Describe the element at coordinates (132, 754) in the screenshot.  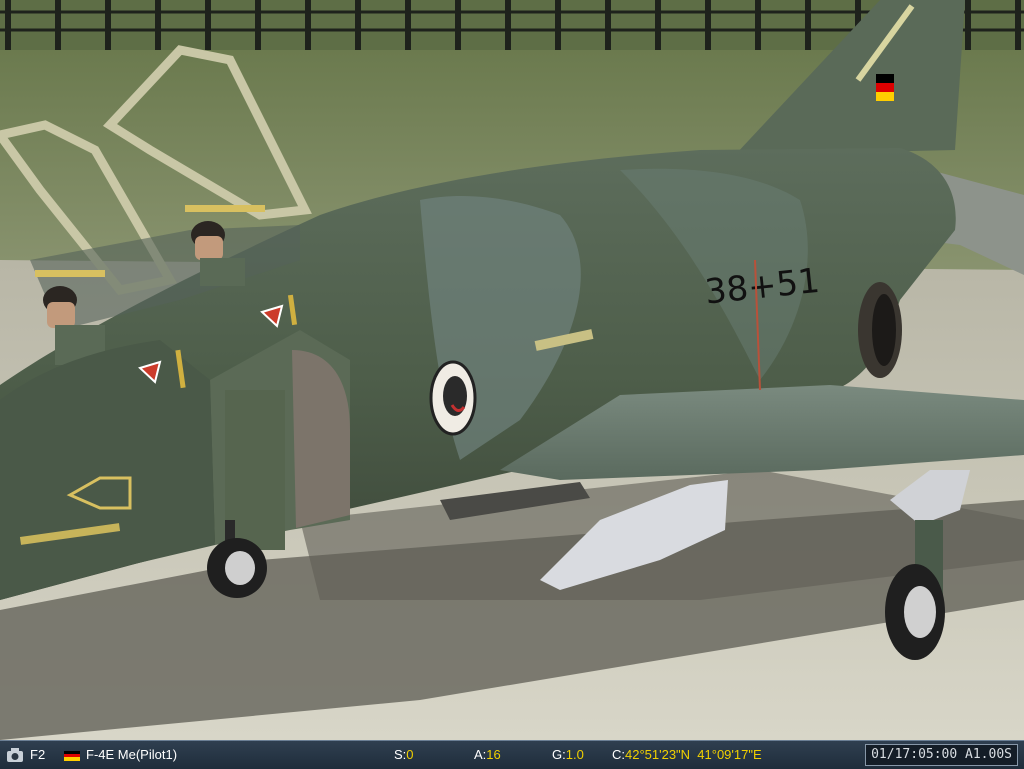
I see `aircraft-label: F-4E Me(Pilot1)` at that location.